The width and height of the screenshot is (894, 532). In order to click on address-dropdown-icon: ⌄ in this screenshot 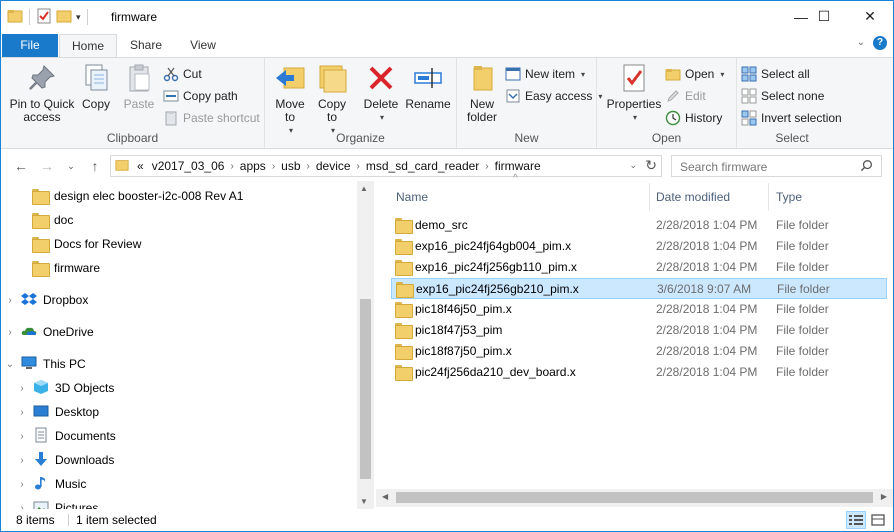, I will do `click(633, 165)`.